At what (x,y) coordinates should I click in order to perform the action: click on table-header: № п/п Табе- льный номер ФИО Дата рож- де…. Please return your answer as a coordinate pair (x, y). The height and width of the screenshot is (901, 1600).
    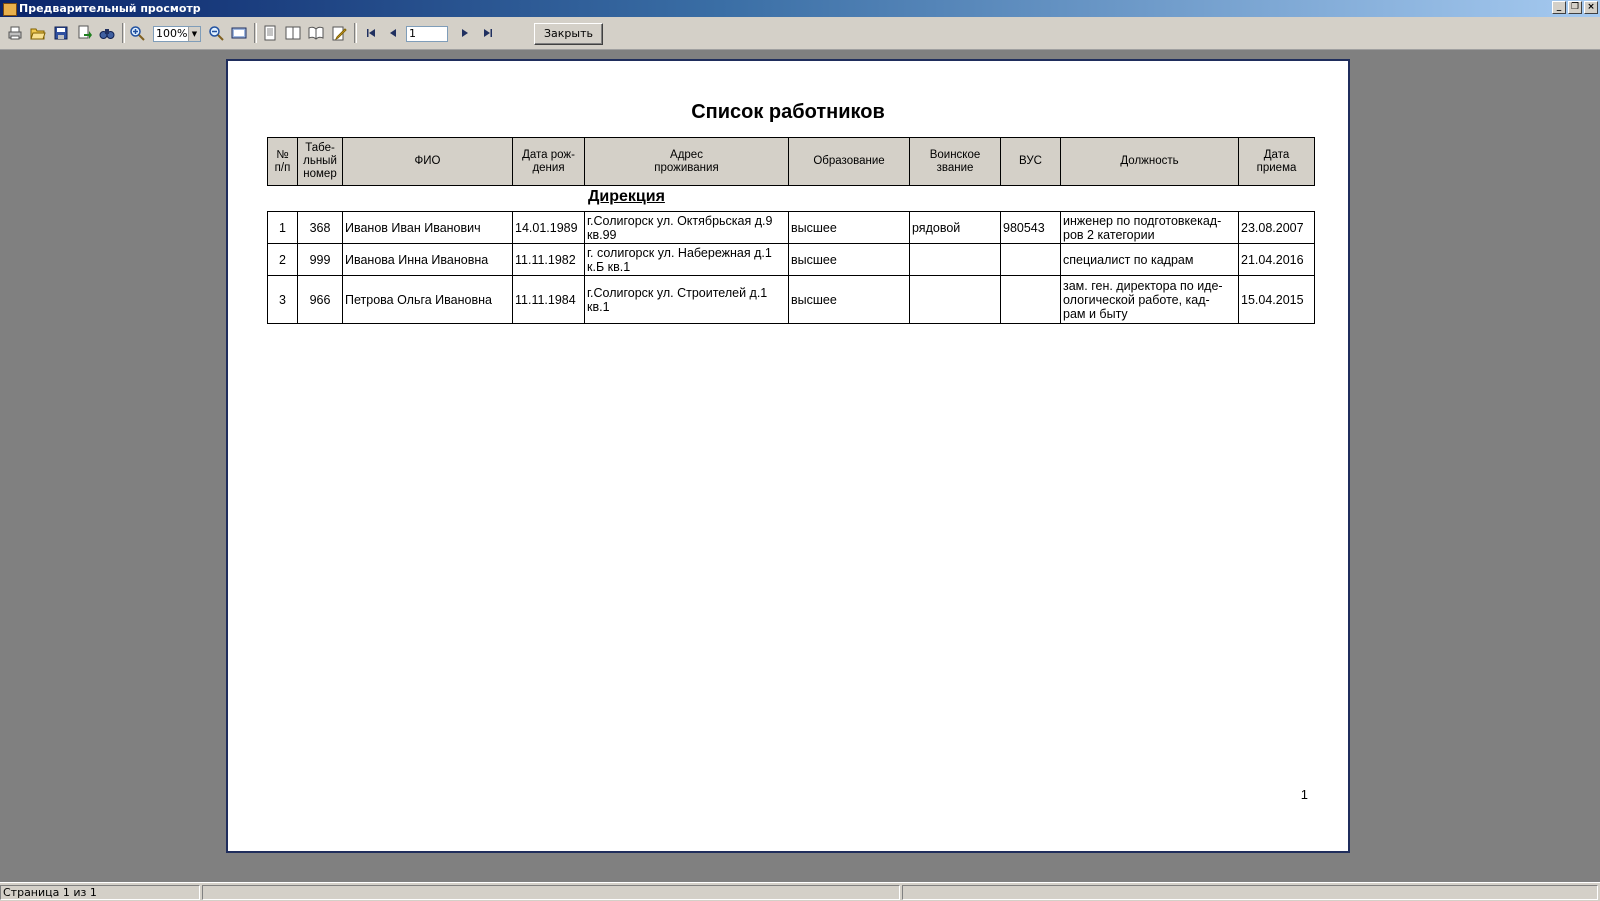
    Looking at the image, I should click on (791, 161).